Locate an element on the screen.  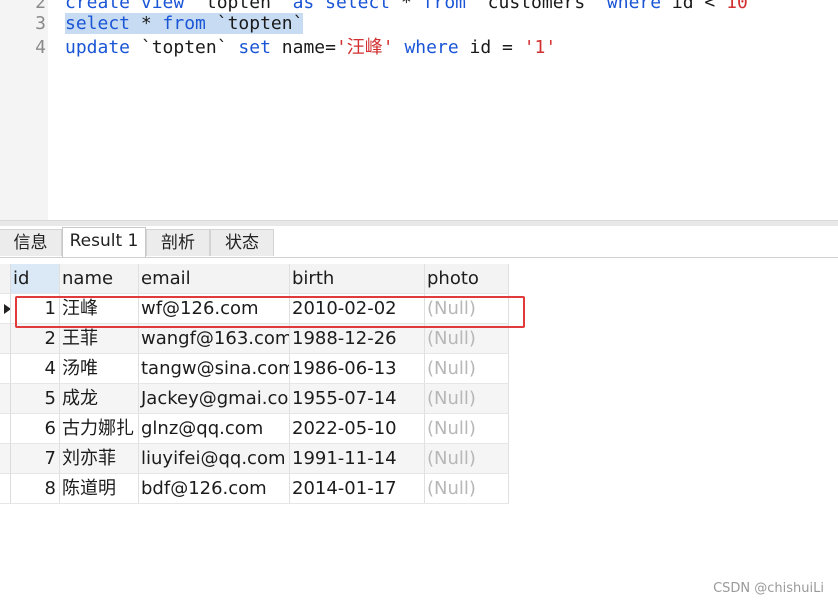
cell-id: 8 is located at coordinates (35, 489).